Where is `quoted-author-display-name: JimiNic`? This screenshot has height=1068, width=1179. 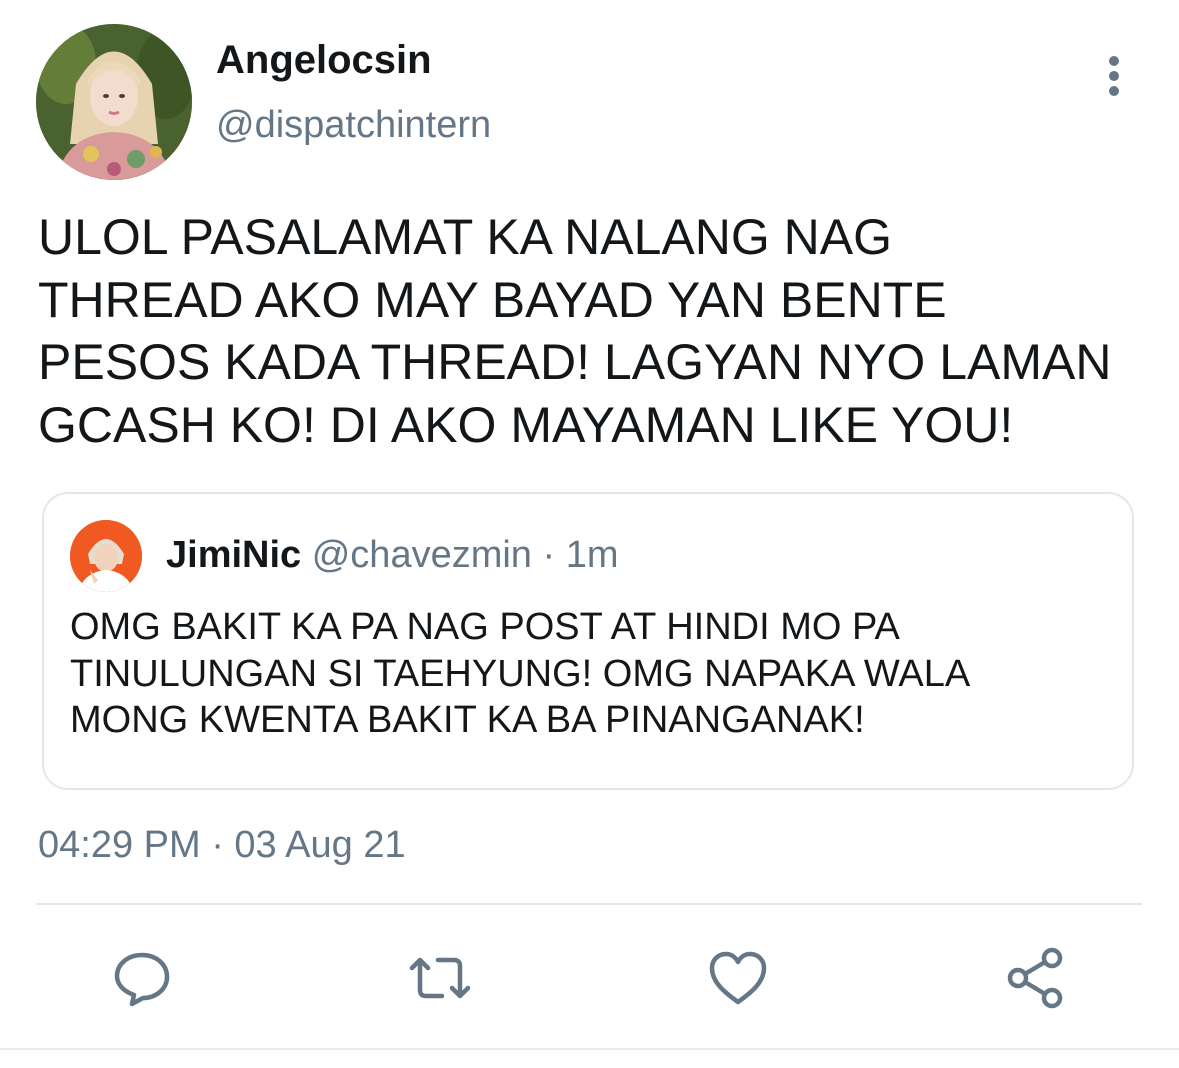 quoted-author-display-name: JimiNic is located at coordinates (234, 555).